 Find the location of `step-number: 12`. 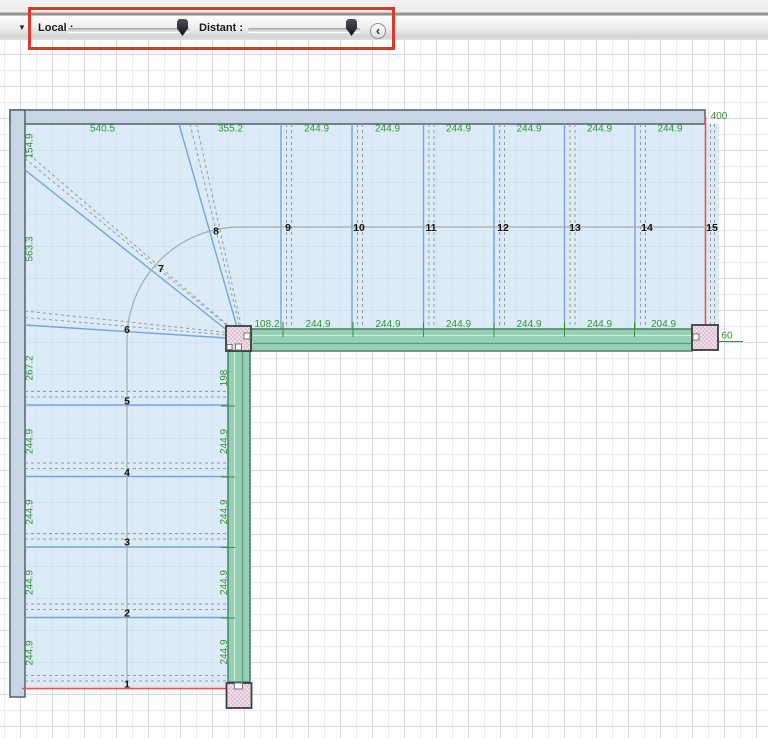

step-number: 12 is located at coordinates (503, 228).